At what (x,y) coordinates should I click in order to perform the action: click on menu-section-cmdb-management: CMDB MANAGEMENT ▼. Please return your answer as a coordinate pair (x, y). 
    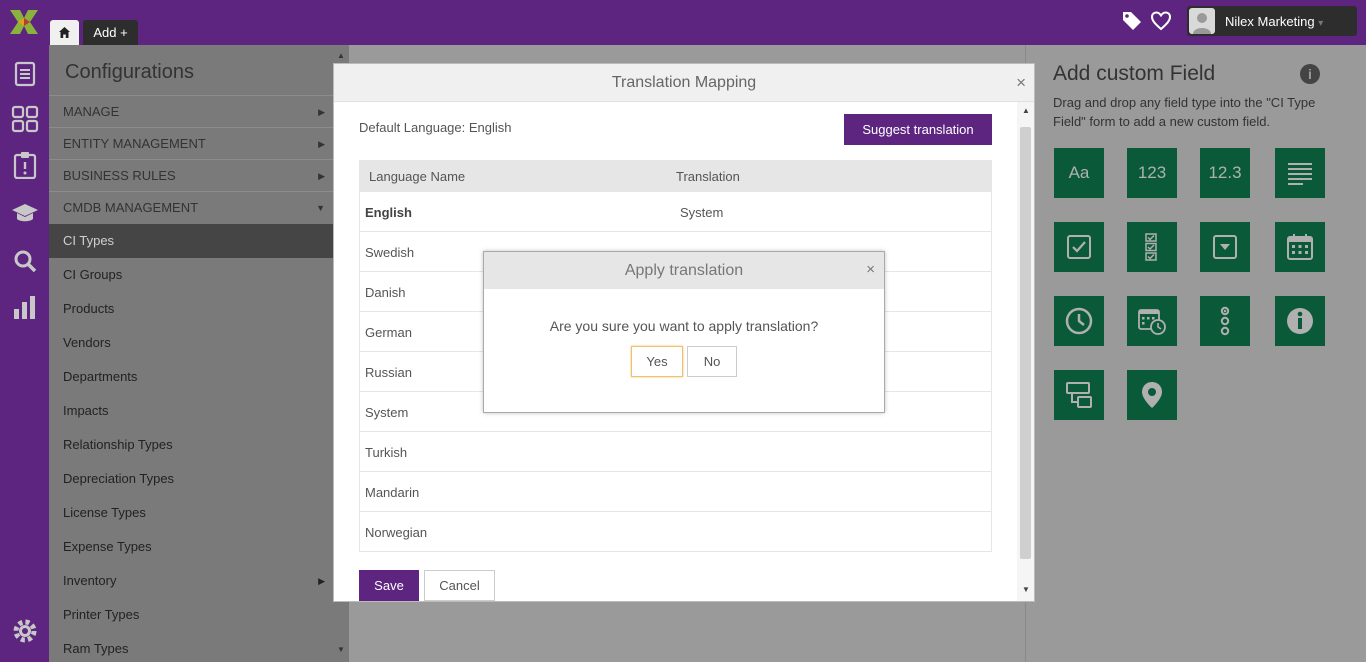
    Looking at the image, I should click on (191, 207).